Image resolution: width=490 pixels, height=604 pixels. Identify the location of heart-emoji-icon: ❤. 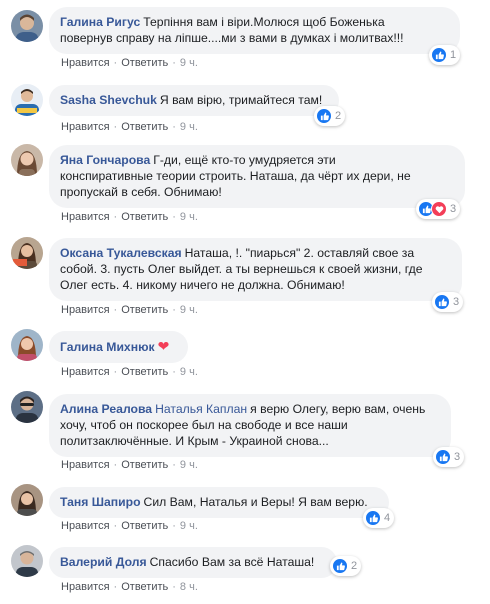
(163, 346).